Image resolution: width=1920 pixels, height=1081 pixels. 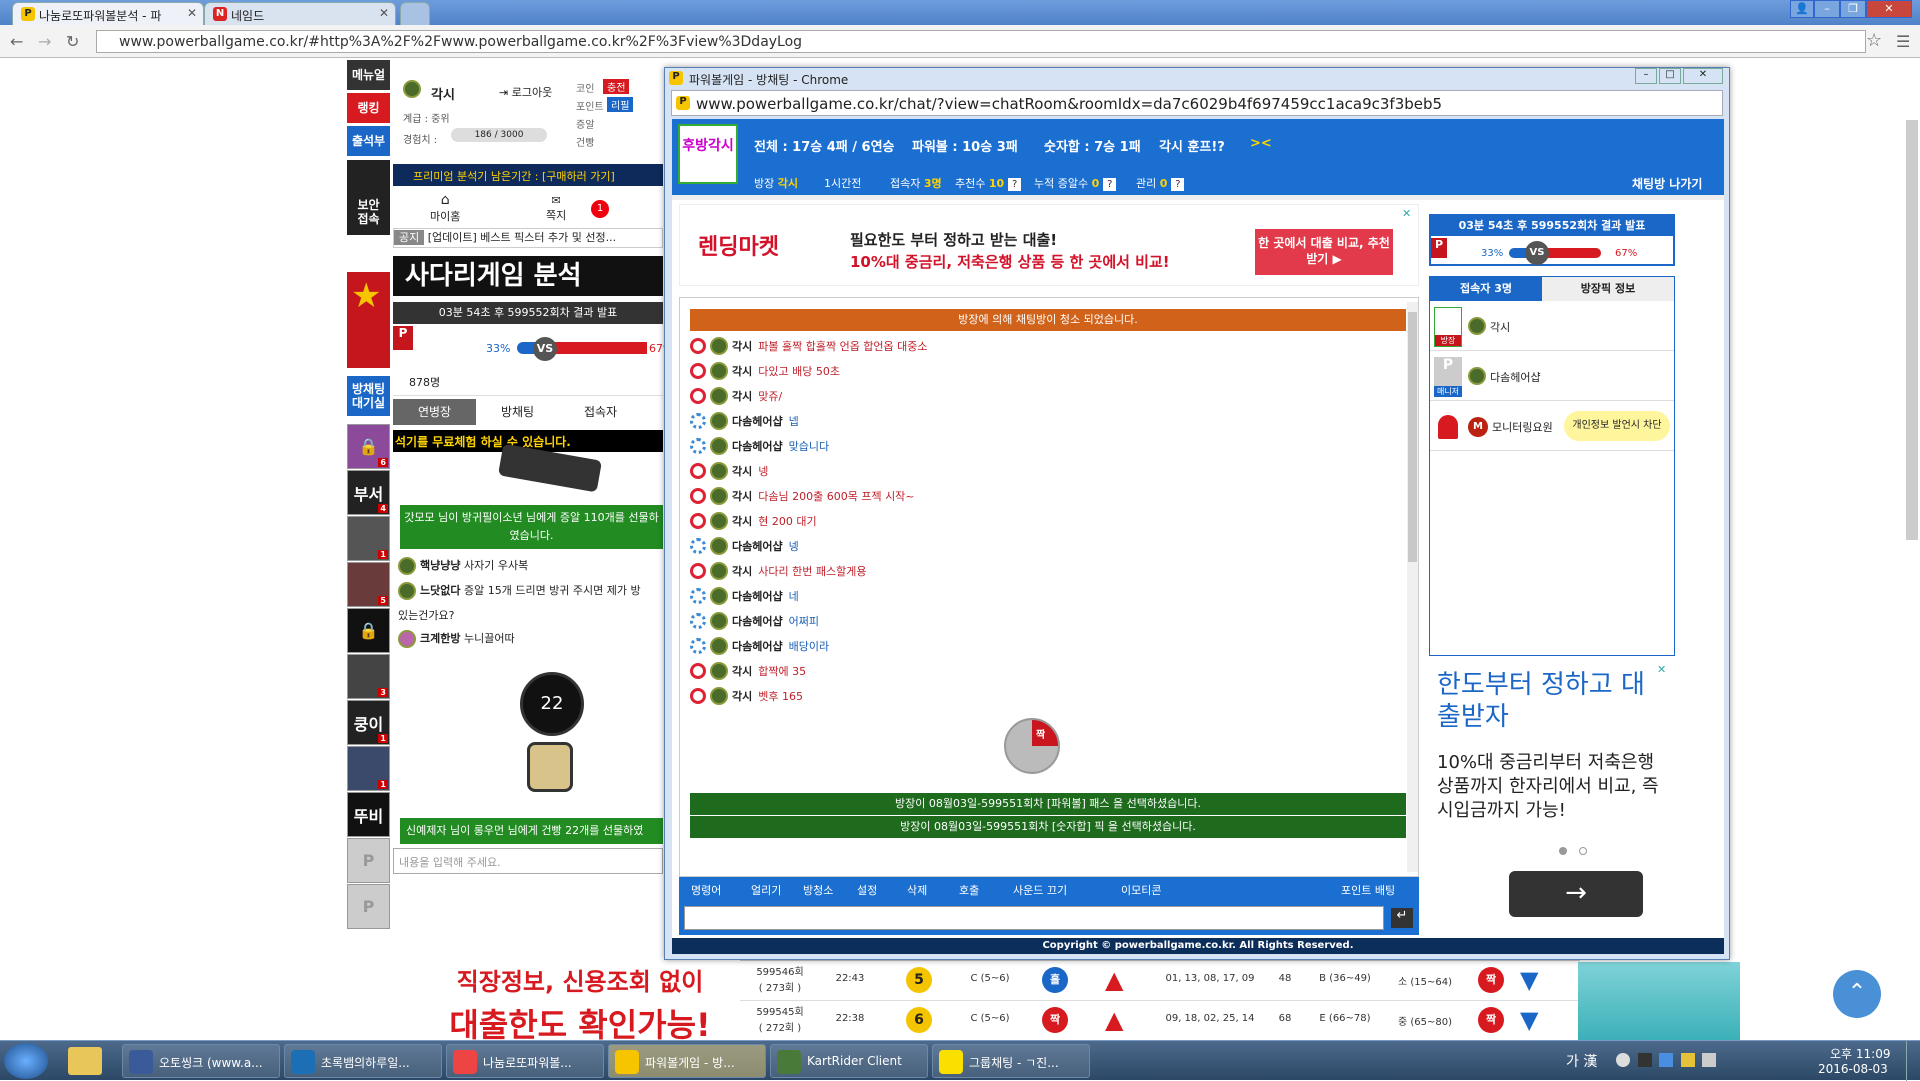 What do you see at coordinates (1486, 289) in the screenshot?
I see `tab-users: 접속자 3명` at bounding box center [1486, 289].